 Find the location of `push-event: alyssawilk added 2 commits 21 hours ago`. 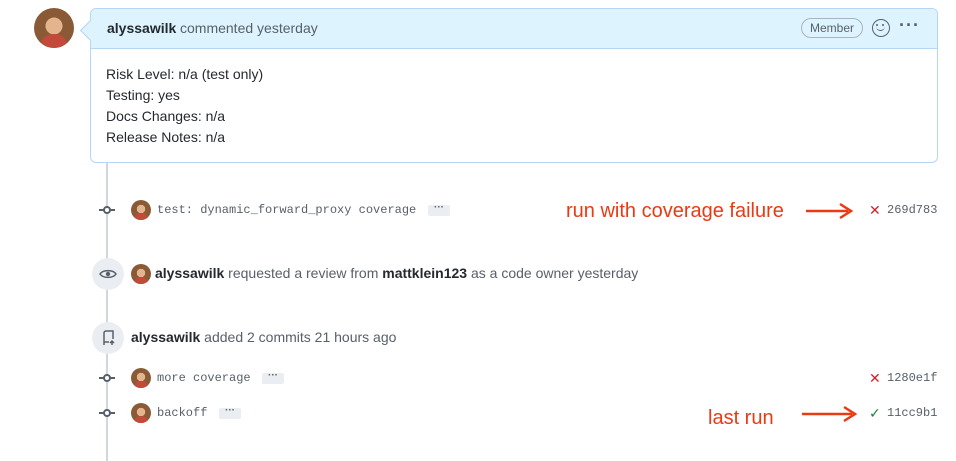

push-event: alyssawilk added 2 commits 21 hours ago is located at coordinates (263, 337).